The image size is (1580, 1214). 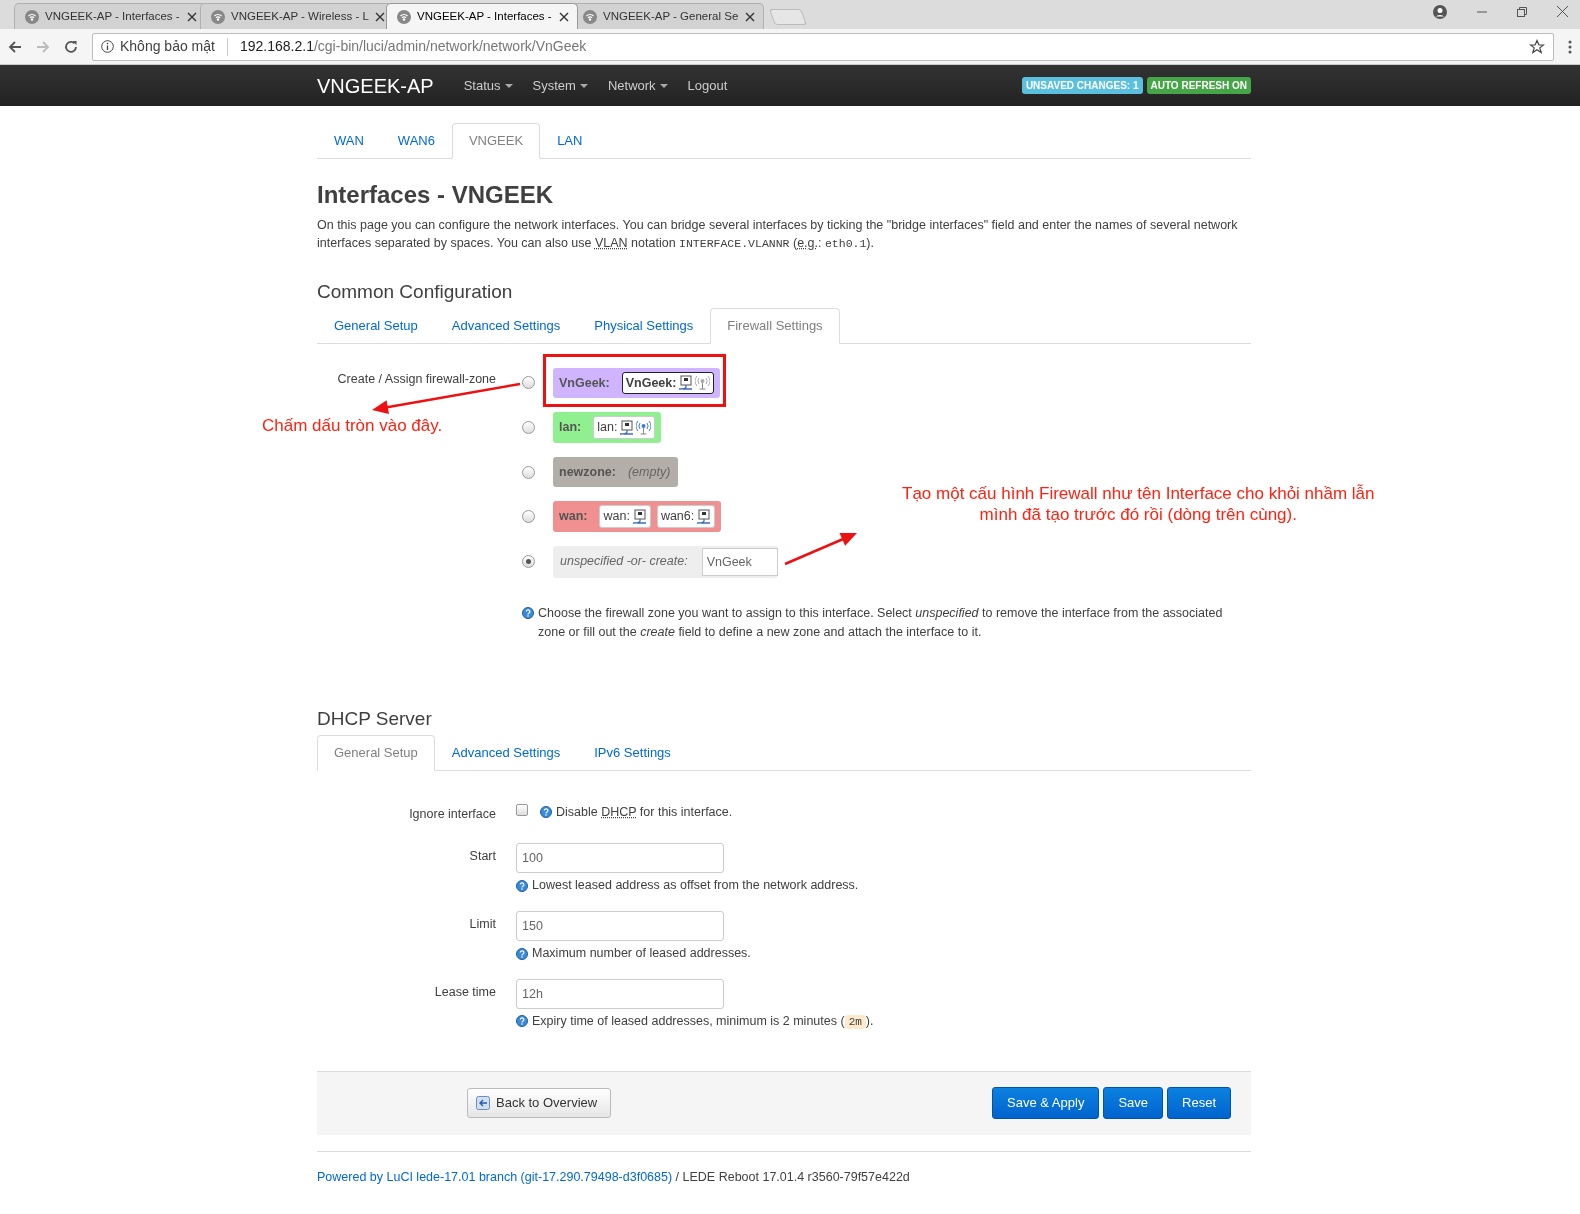 What do you see at coordinates (482, 16) in the screenshot?
I see `browser-tab: VNGEEK-AP - Interfaces -` at bounding box center [482, 16].